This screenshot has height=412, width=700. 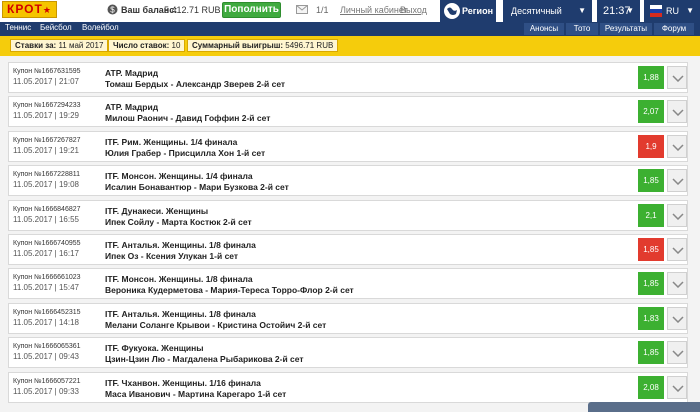 What do you see at coordinates (374, 10) in the screenshot?
I see `cabinet-link: Личный кабинет` at bounding box center [374, 10].